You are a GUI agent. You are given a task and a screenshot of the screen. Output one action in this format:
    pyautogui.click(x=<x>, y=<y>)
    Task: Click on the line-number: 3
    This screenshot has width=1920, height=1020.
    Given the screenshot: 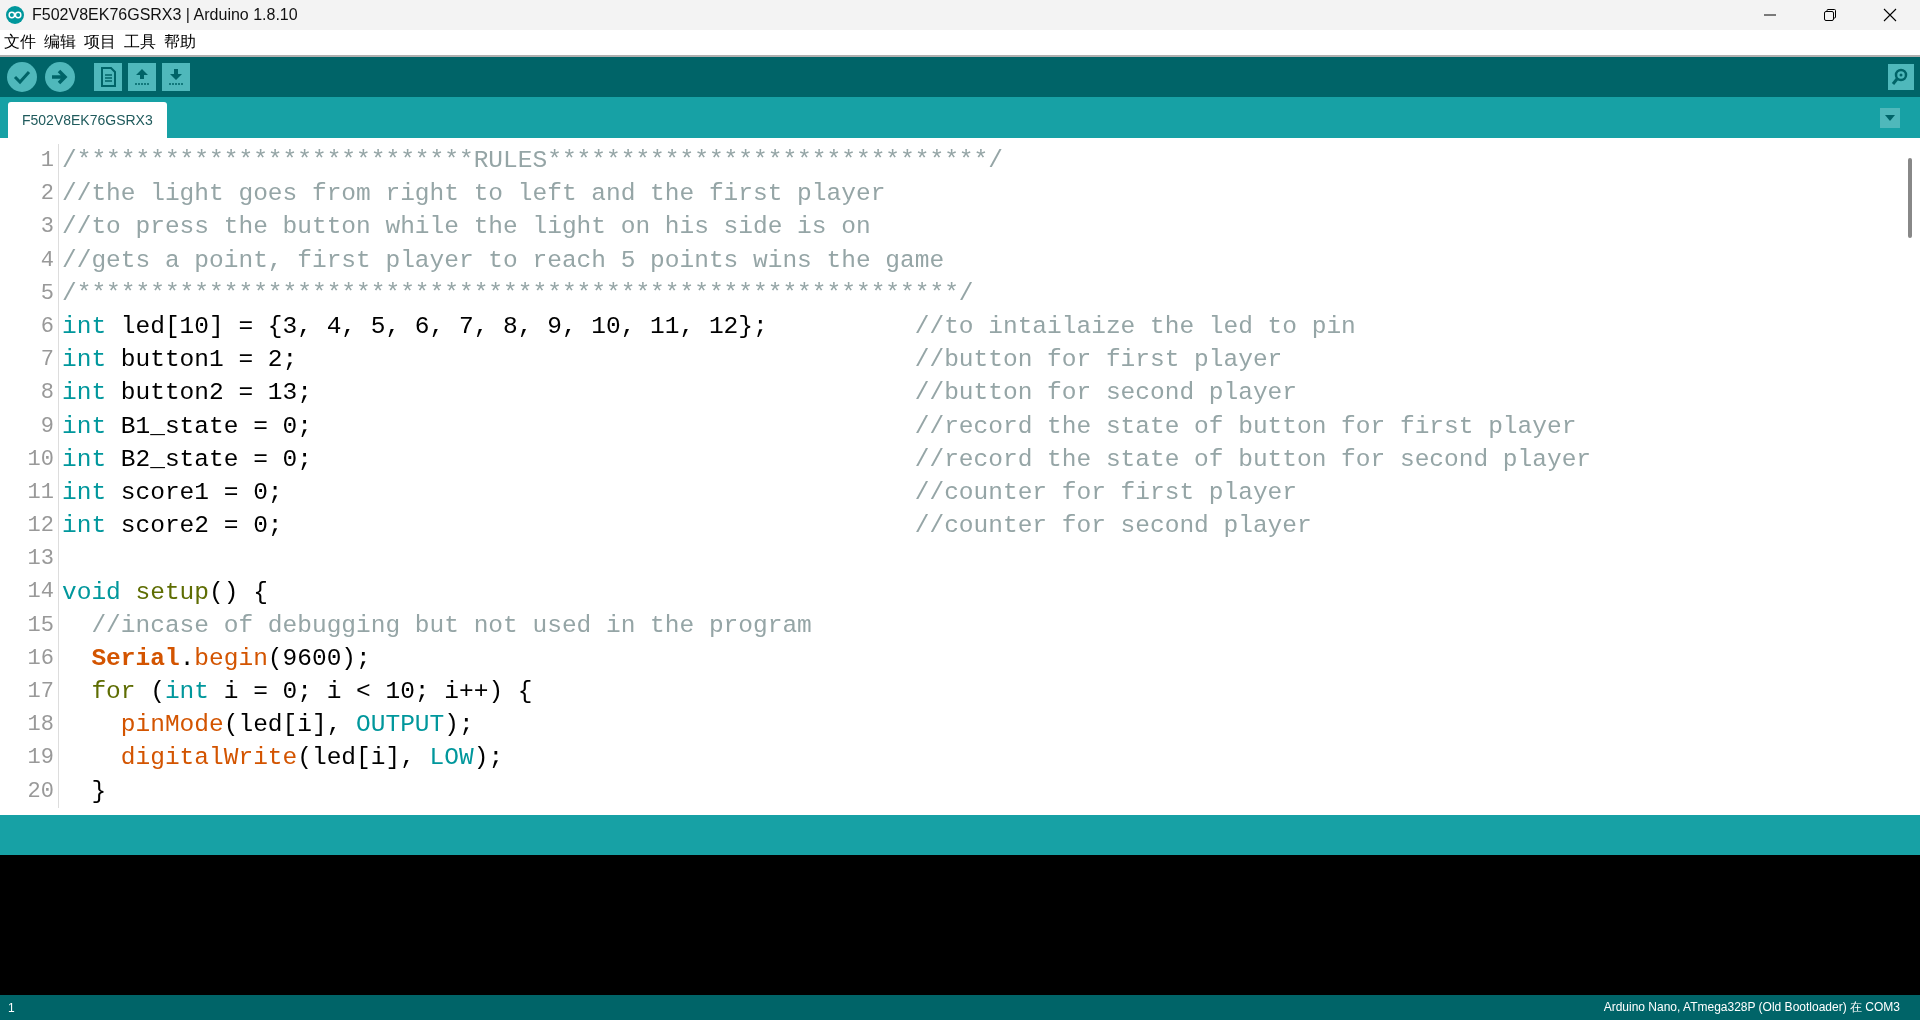 What is the action you would take?
    pyautogui.click(x=29, y=227)
    